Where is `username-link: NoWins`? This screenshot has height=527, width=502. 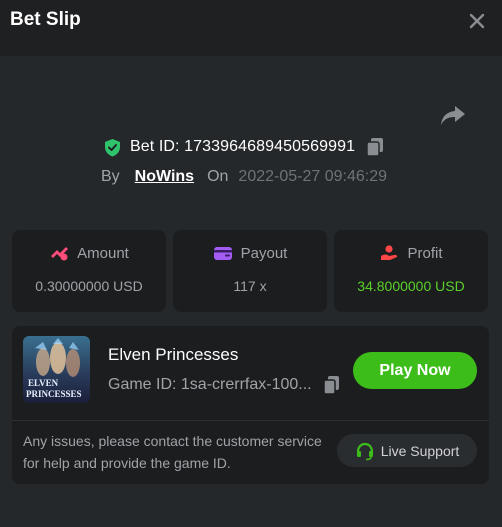
username-link: NoWins is located at coordinates (164, 177).